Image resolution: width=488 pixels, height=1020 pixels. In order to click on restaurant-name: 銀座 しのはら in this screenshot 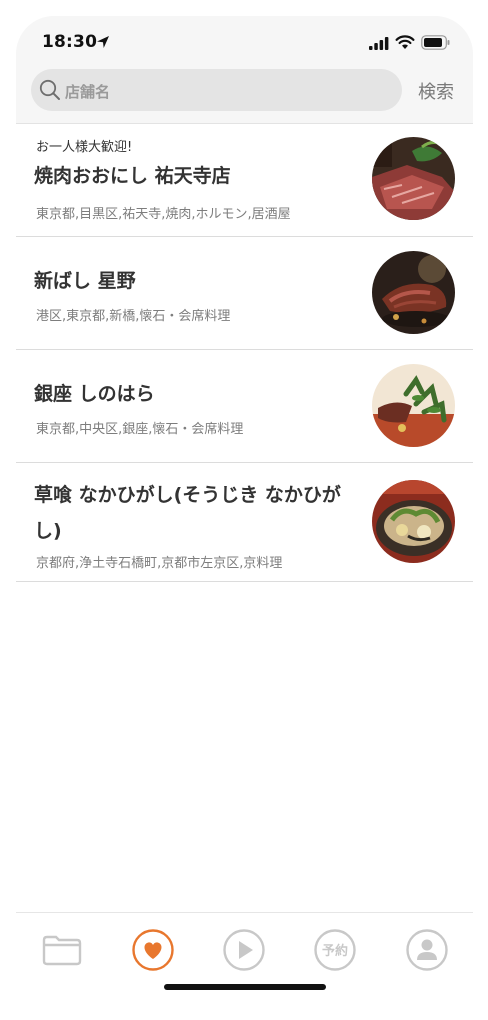, I will do `click(94, 394)`.